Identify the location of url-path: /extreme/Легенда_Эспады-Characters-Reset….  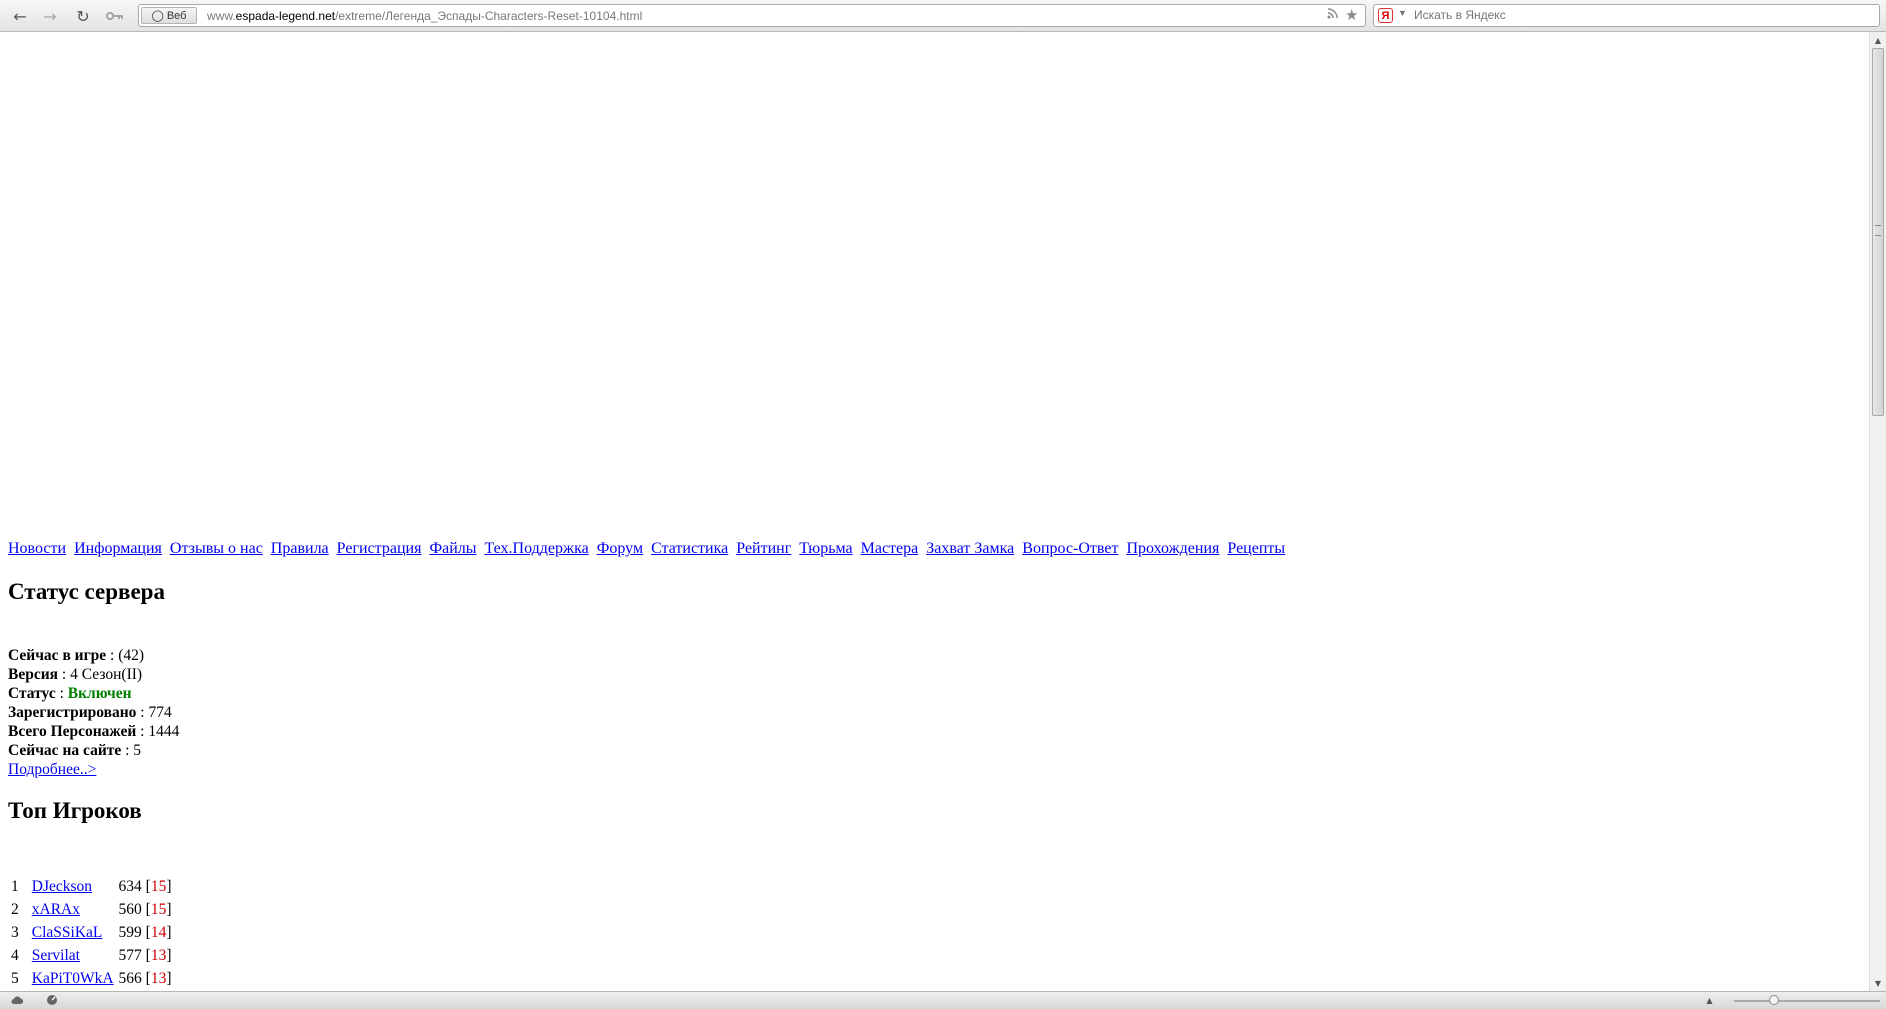
(489, 16).